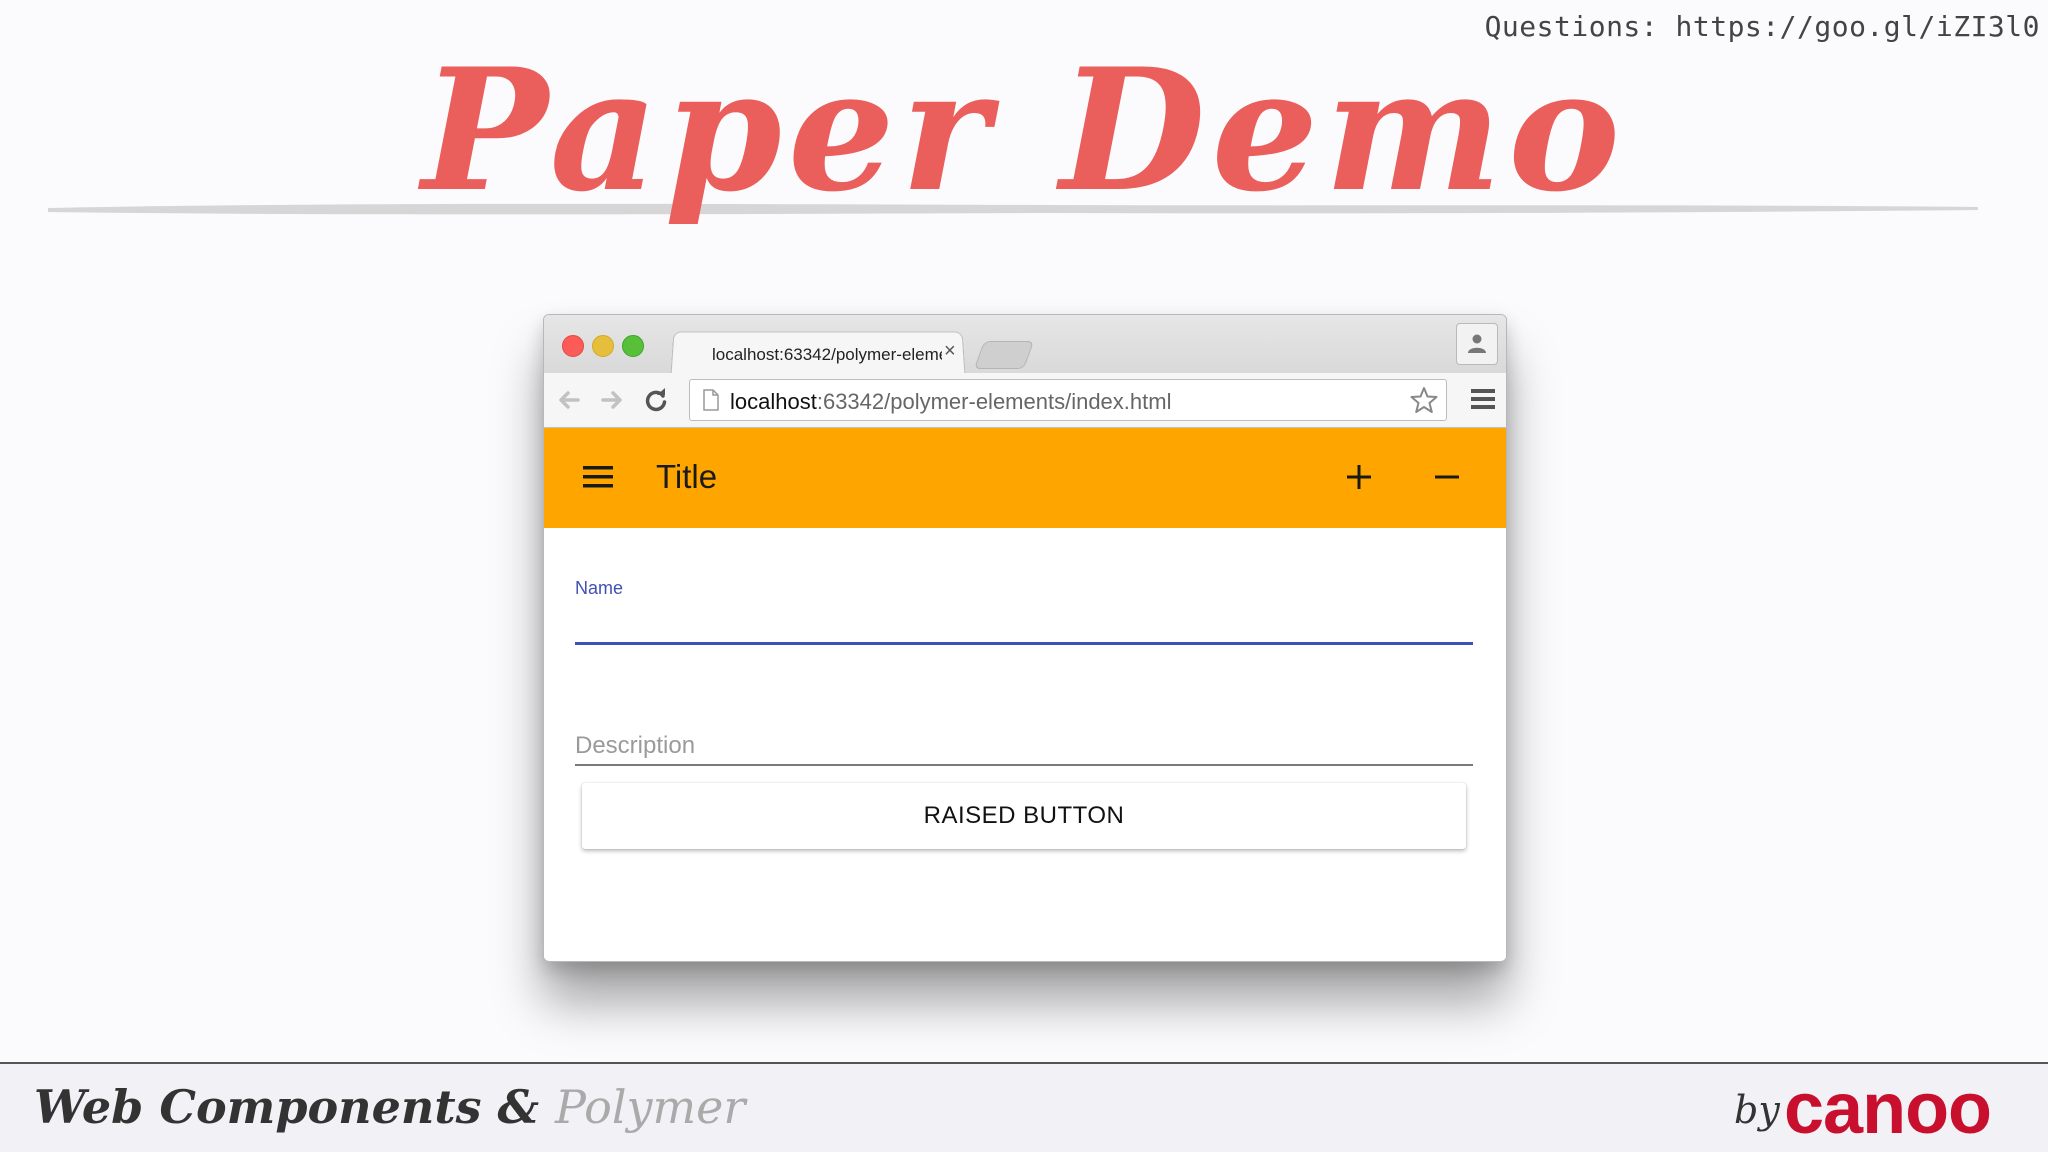 The height and width of the screenshot is (1152, 2048). I want to click on reload-icon, so click(656, 400).